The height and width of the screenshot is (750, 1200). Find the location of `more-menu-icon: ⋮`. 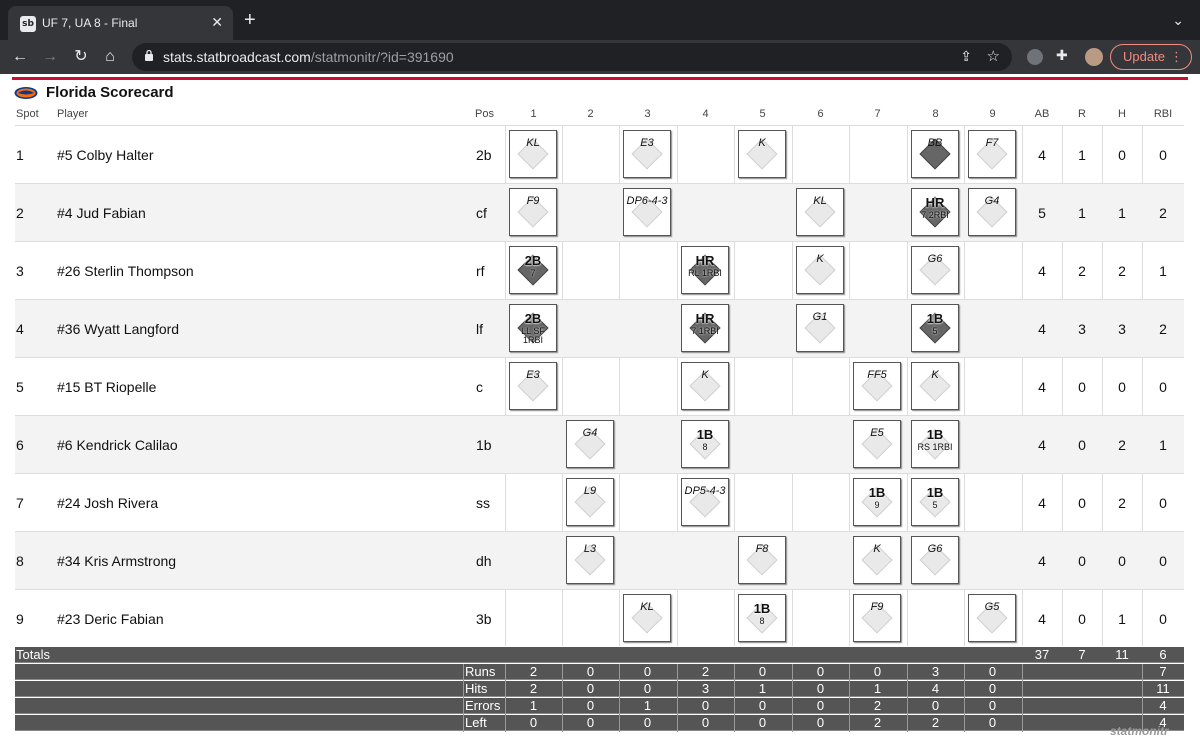

more-menu-icon: ⋮ is located at coordinates (1176, 57).